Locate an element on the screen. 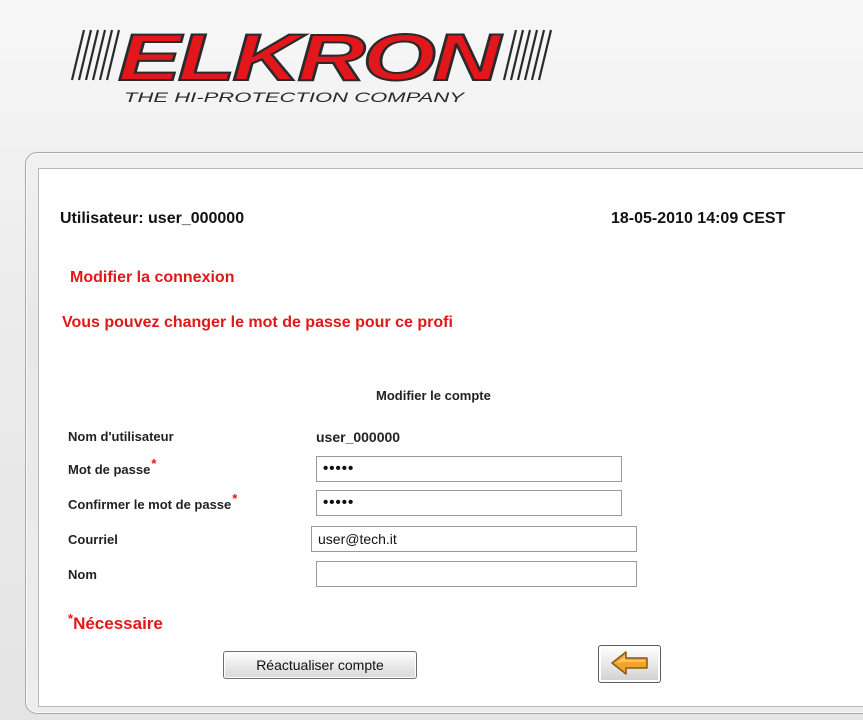  name-field is located at coordinates (476, 574).